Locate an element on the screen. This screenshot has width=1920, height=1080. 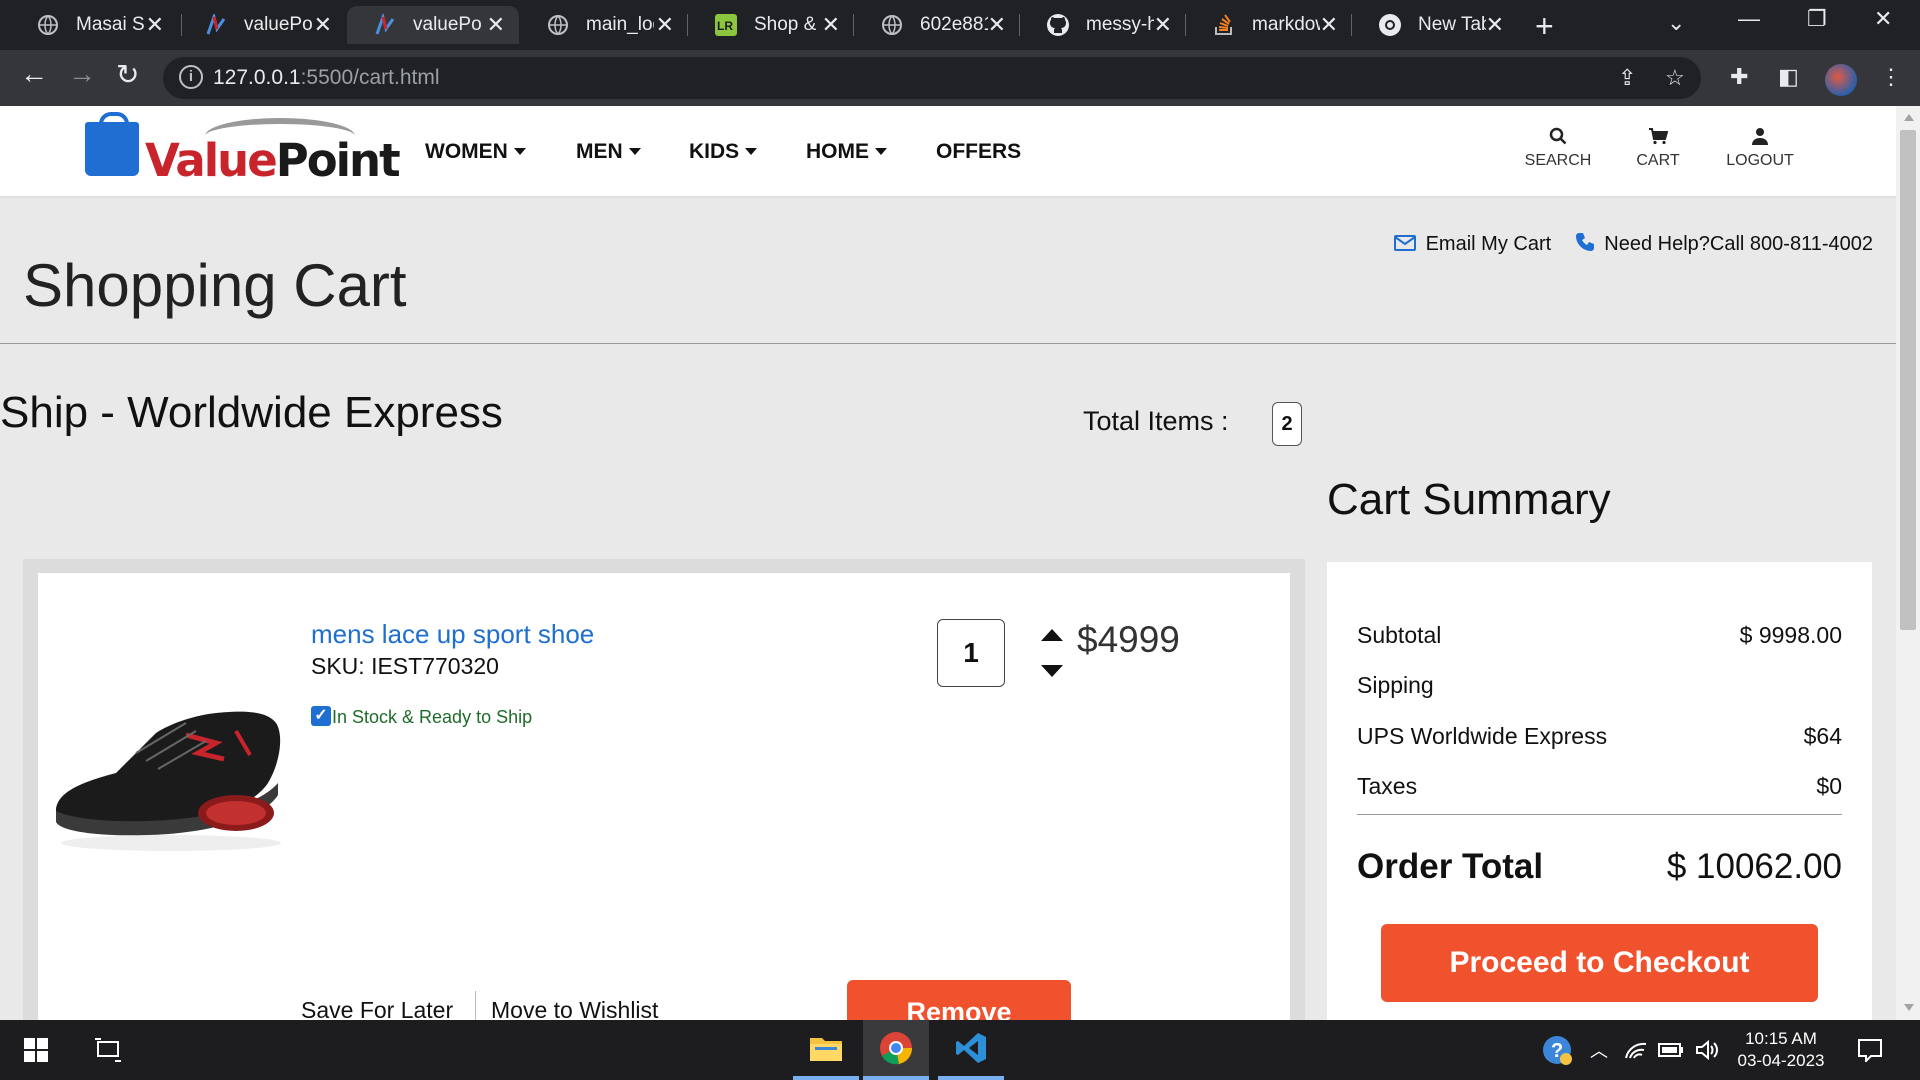
browser-tab: LR Shop & ( ✕ is located at coordinates (771, 25).